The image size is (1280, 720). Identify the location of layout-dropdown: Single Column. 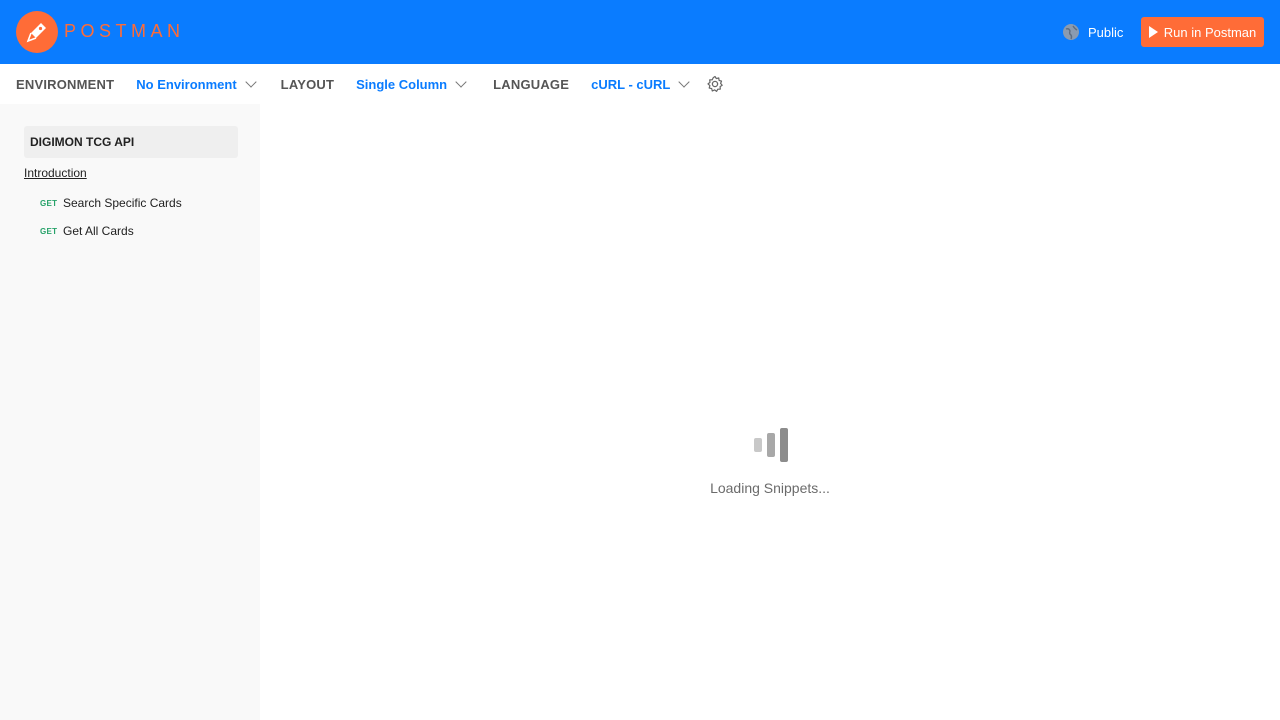
(411, 84).